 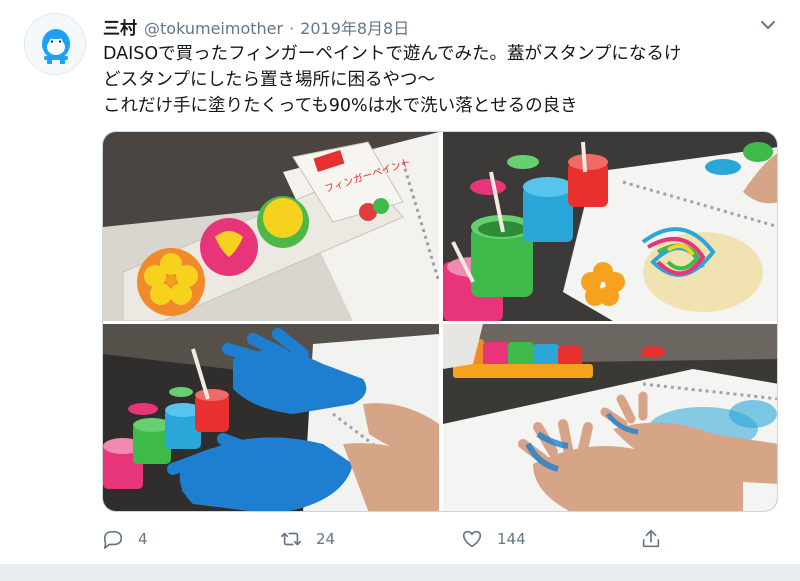 I want to click on tweet-text-line: これだけ手に塗りたくっても90%は水で洗い落とせるの良き, so click(x=340, y=106).